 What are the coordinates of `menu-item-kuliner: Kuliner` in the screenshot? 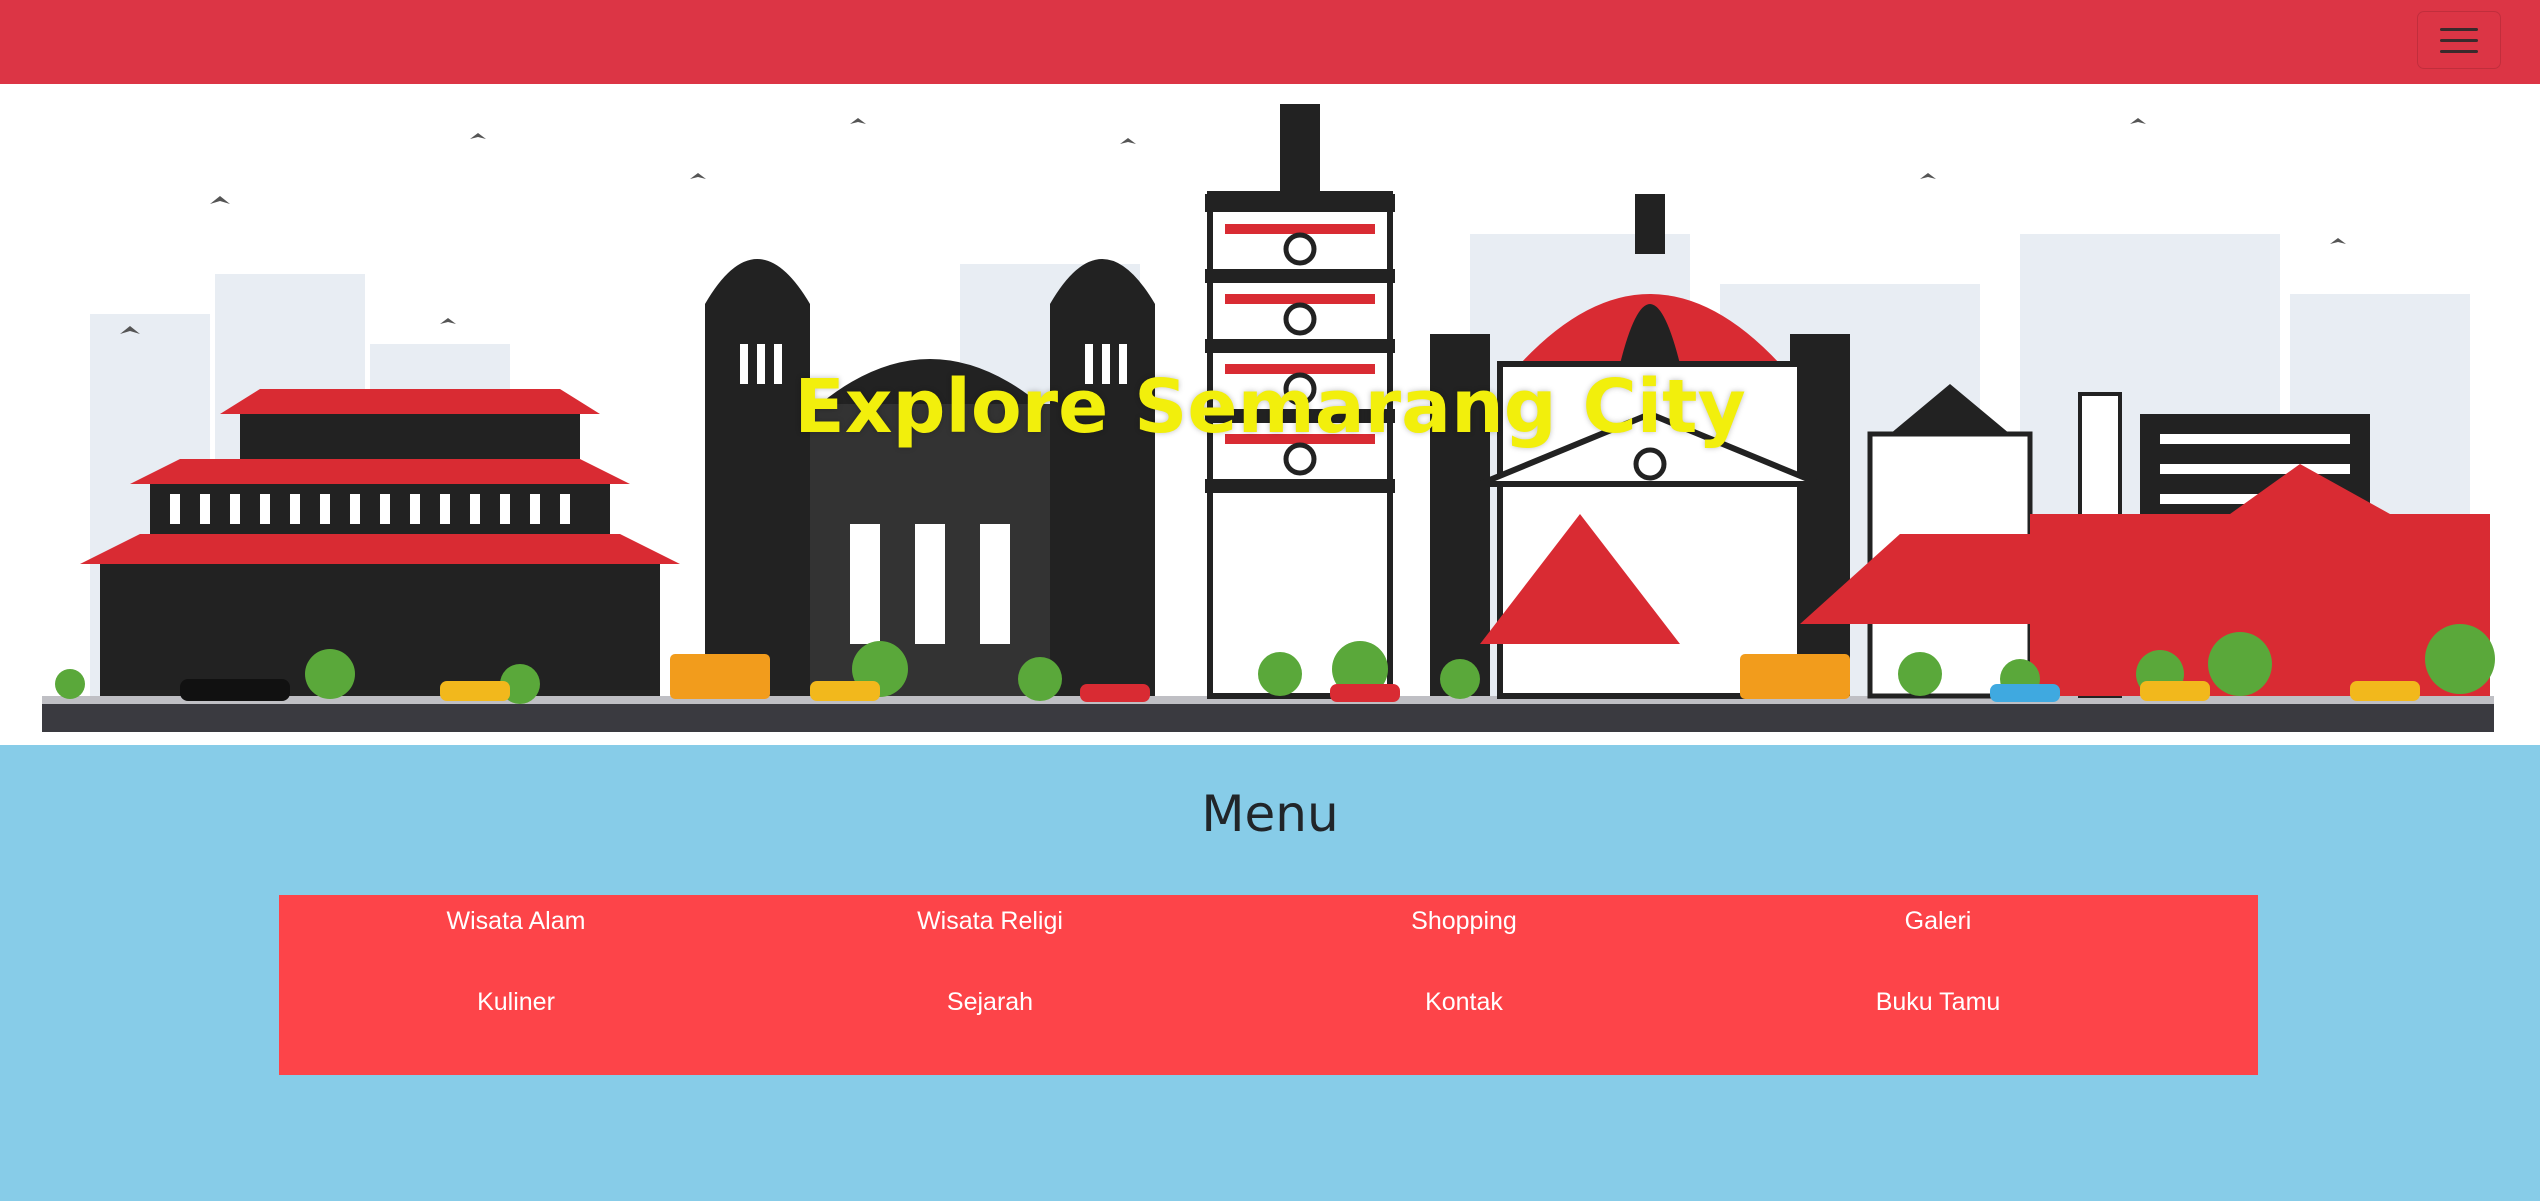 It's located at (516, 995).